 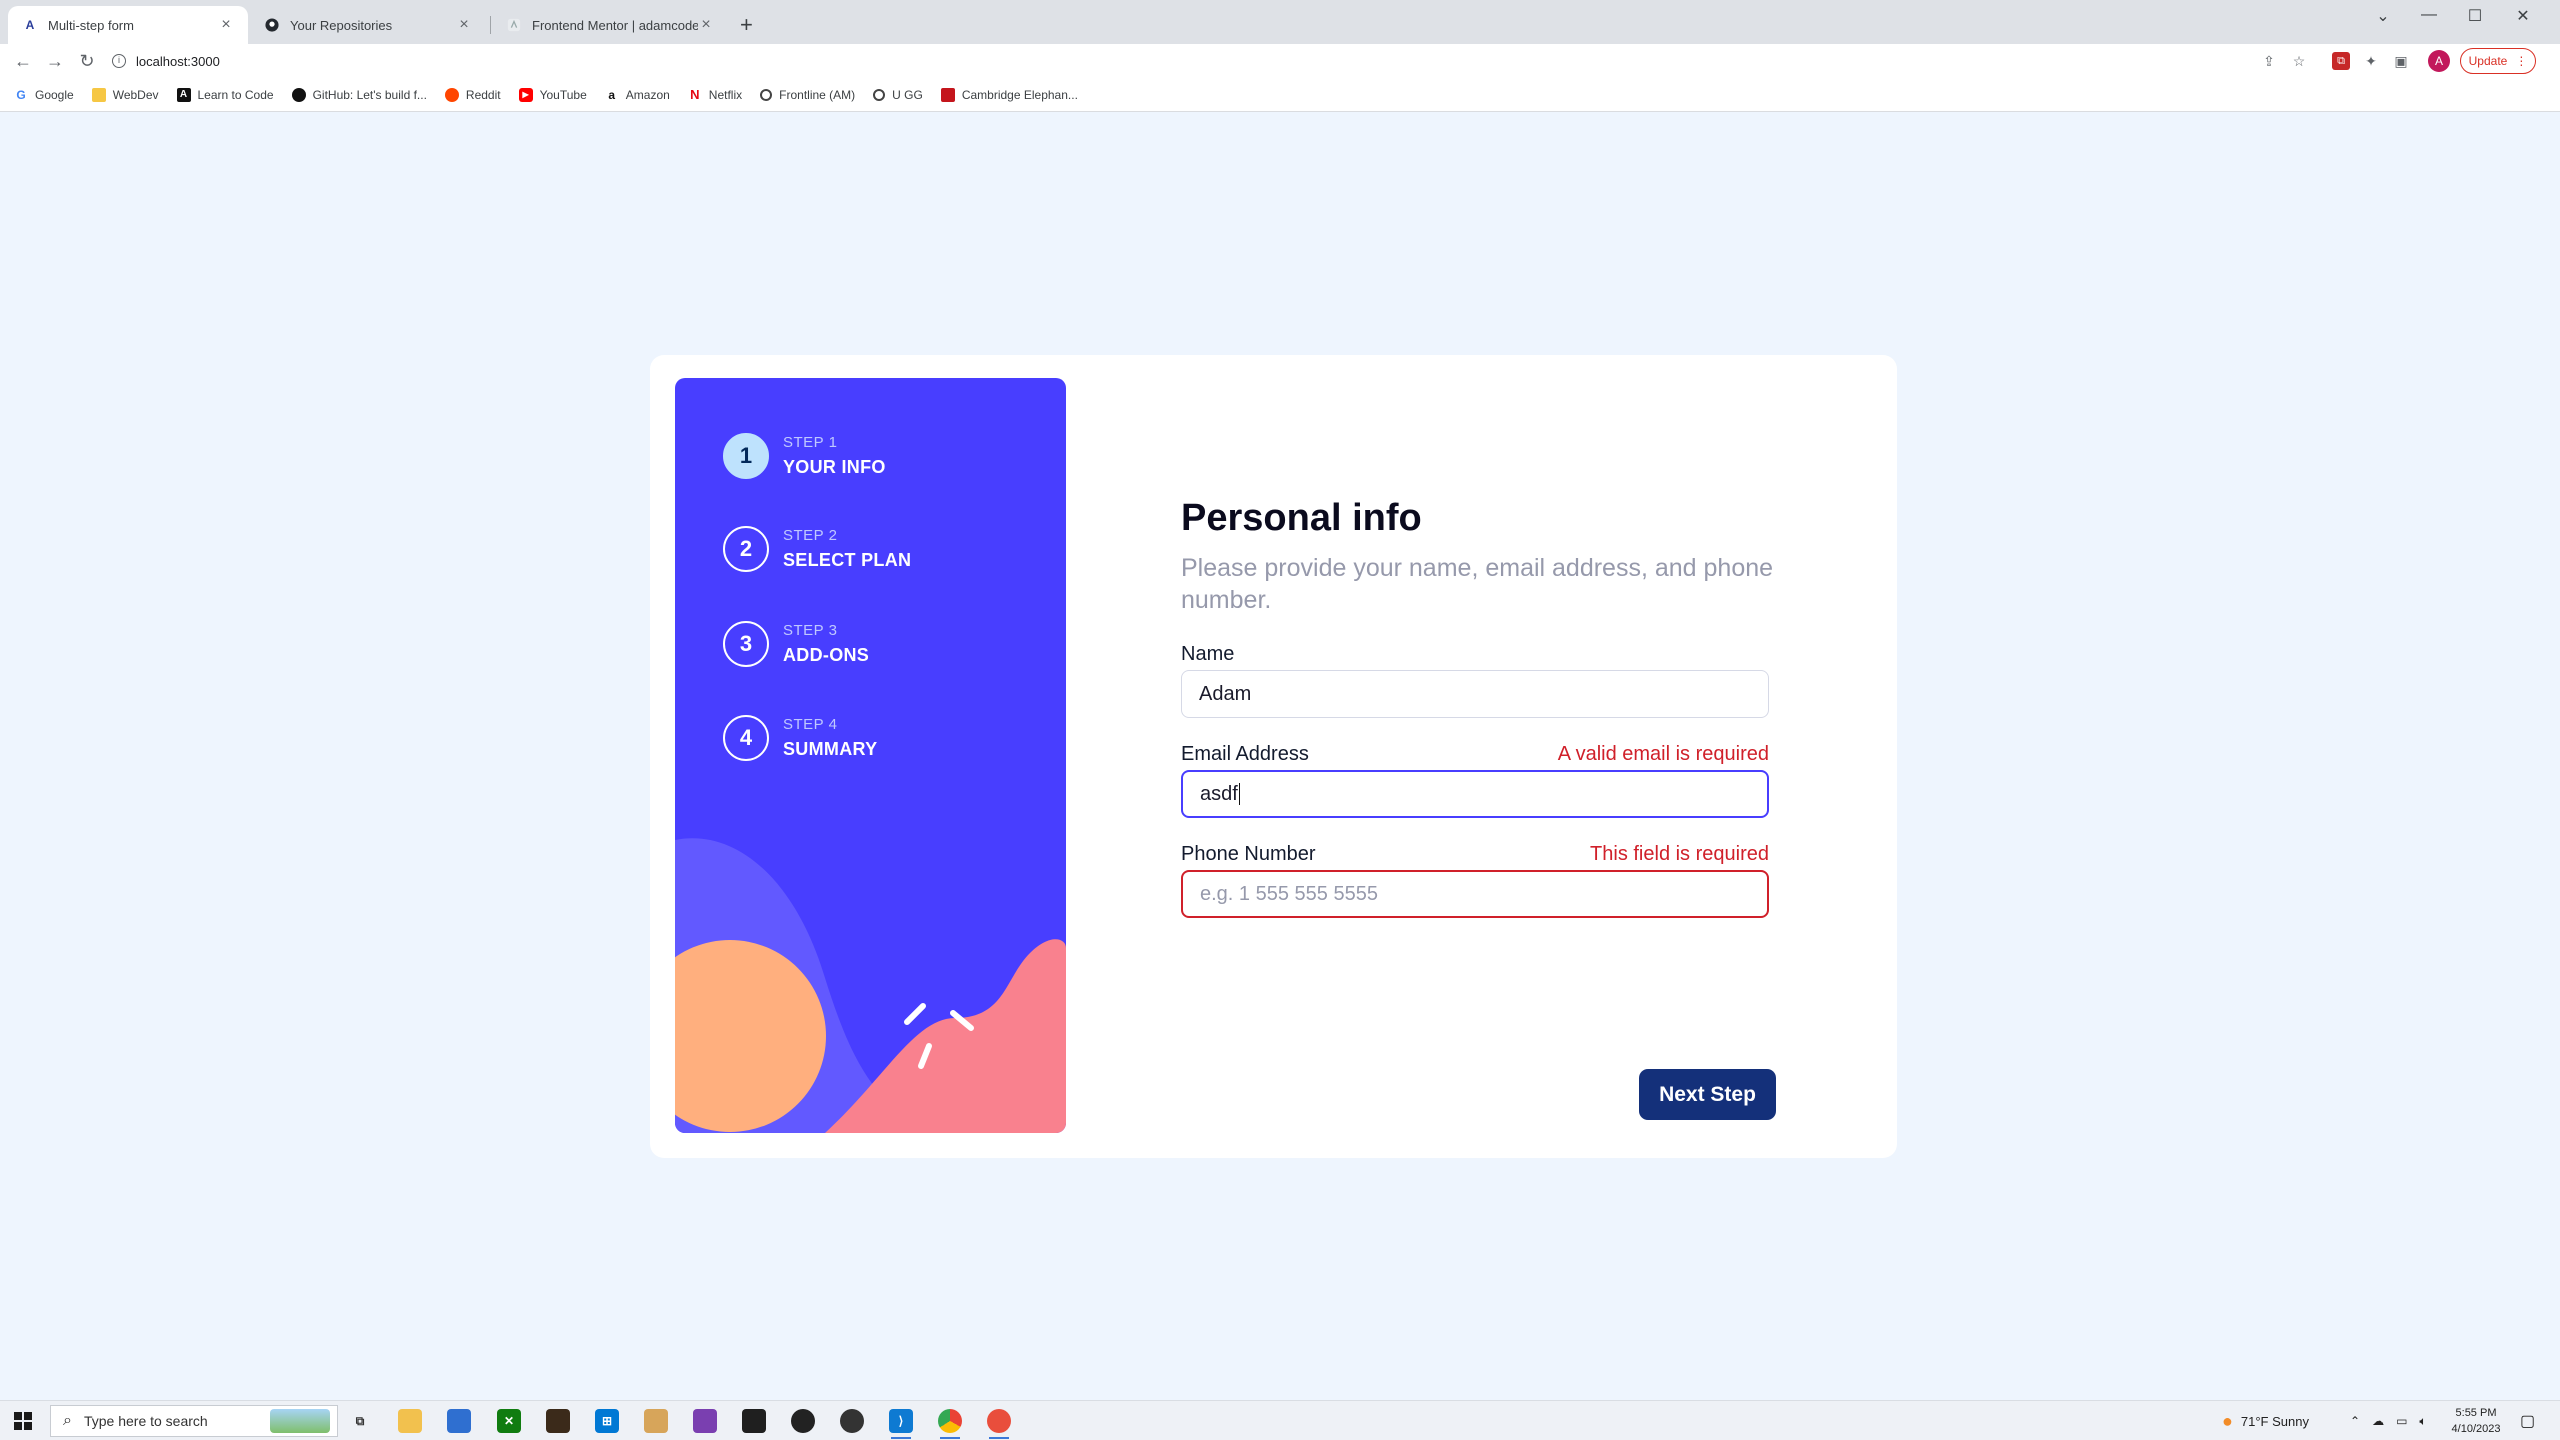 I want to click on close-window-icon: ✕, so click(x=2523, y=16).